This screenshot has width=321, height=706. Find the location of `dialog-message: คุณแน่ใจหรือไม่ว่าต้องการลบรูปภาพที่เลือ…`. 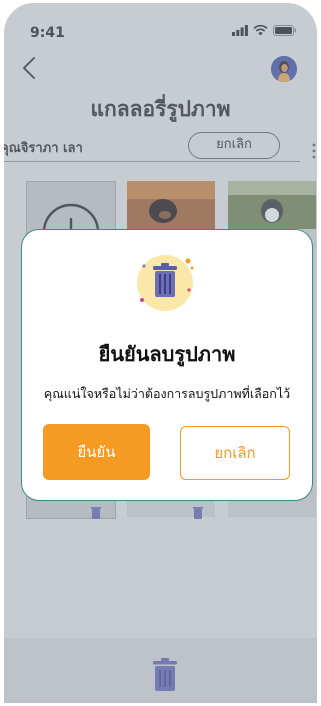

dialog-message: คุณแน่ใจหรือไม่ว่าต้องการลบรูปภาพที่เลือ… is located at coordinates (167, 393).